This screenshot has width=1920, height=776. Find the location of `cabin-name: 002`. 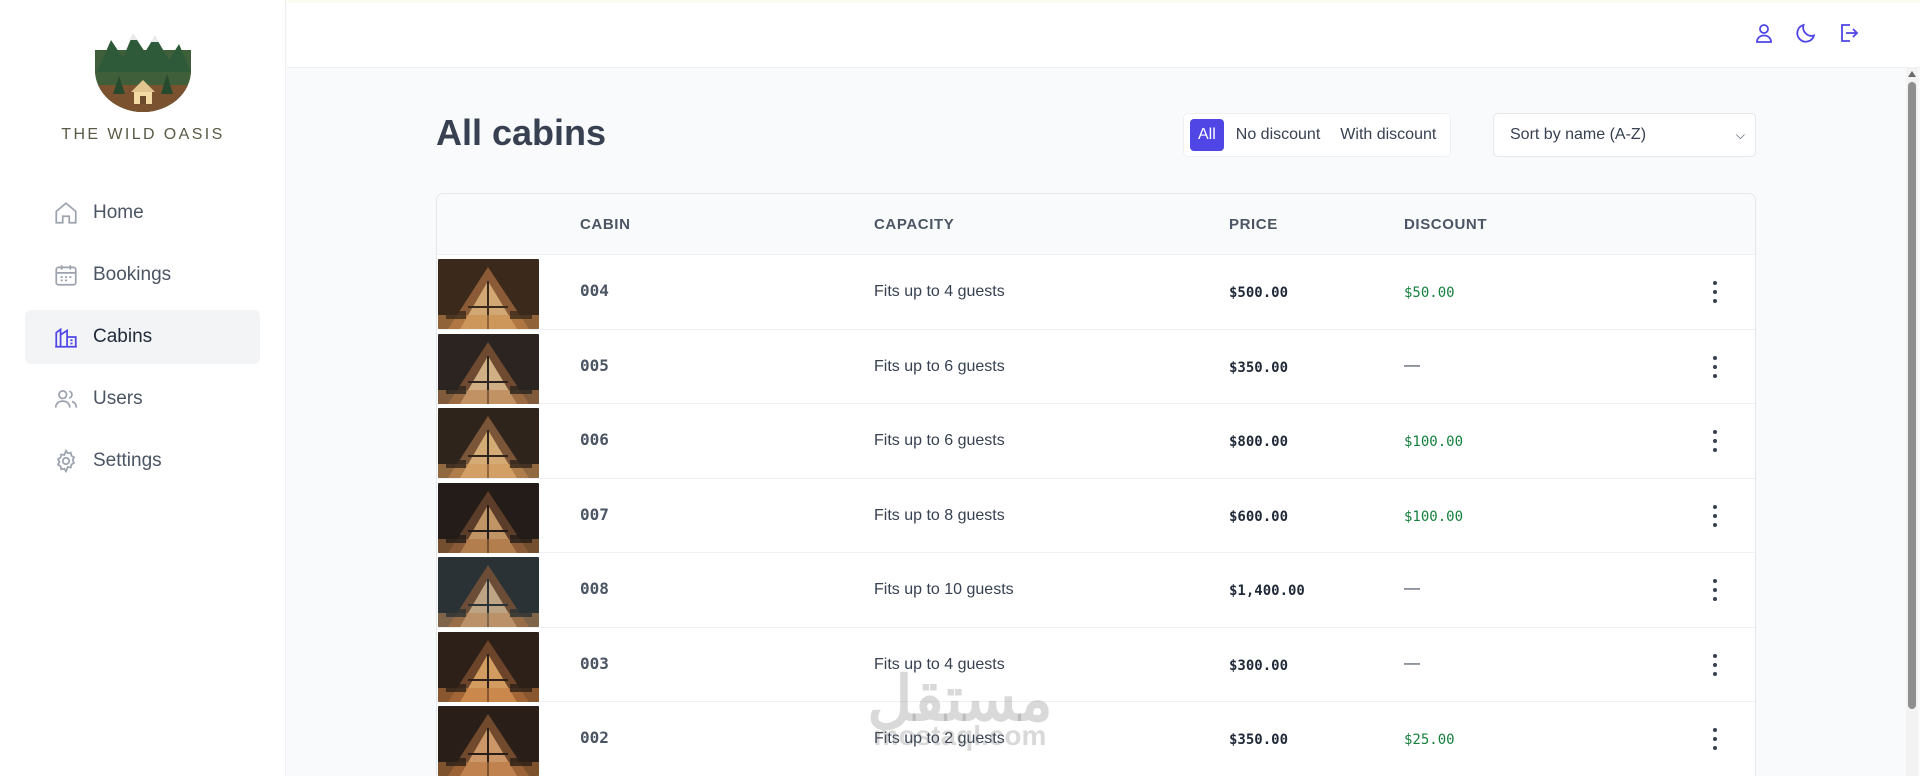

cabin-name: 002 is located at coordinates (594, 737).